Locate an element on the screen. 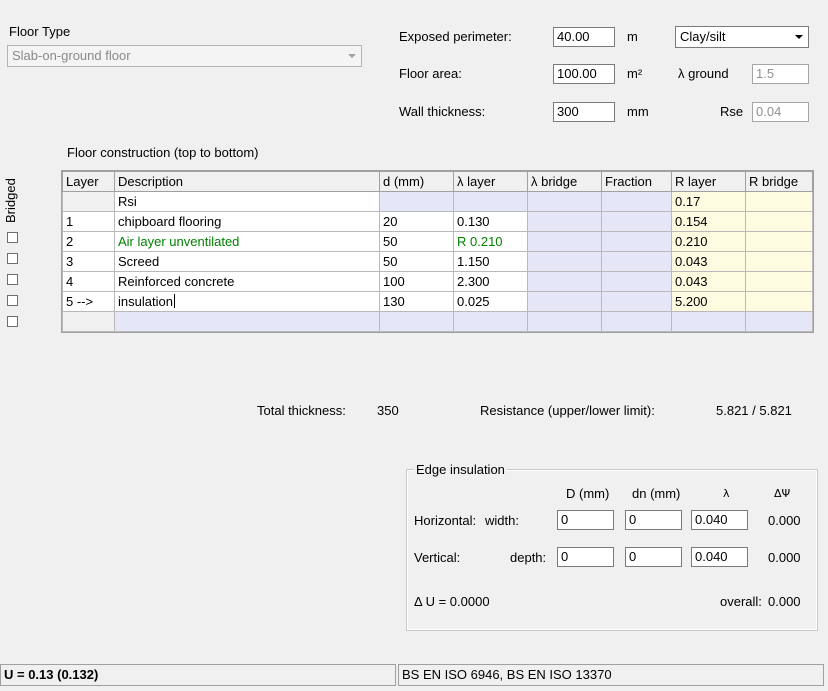  lambda-ground-label: λ ground is located at coordinates (703, 73).